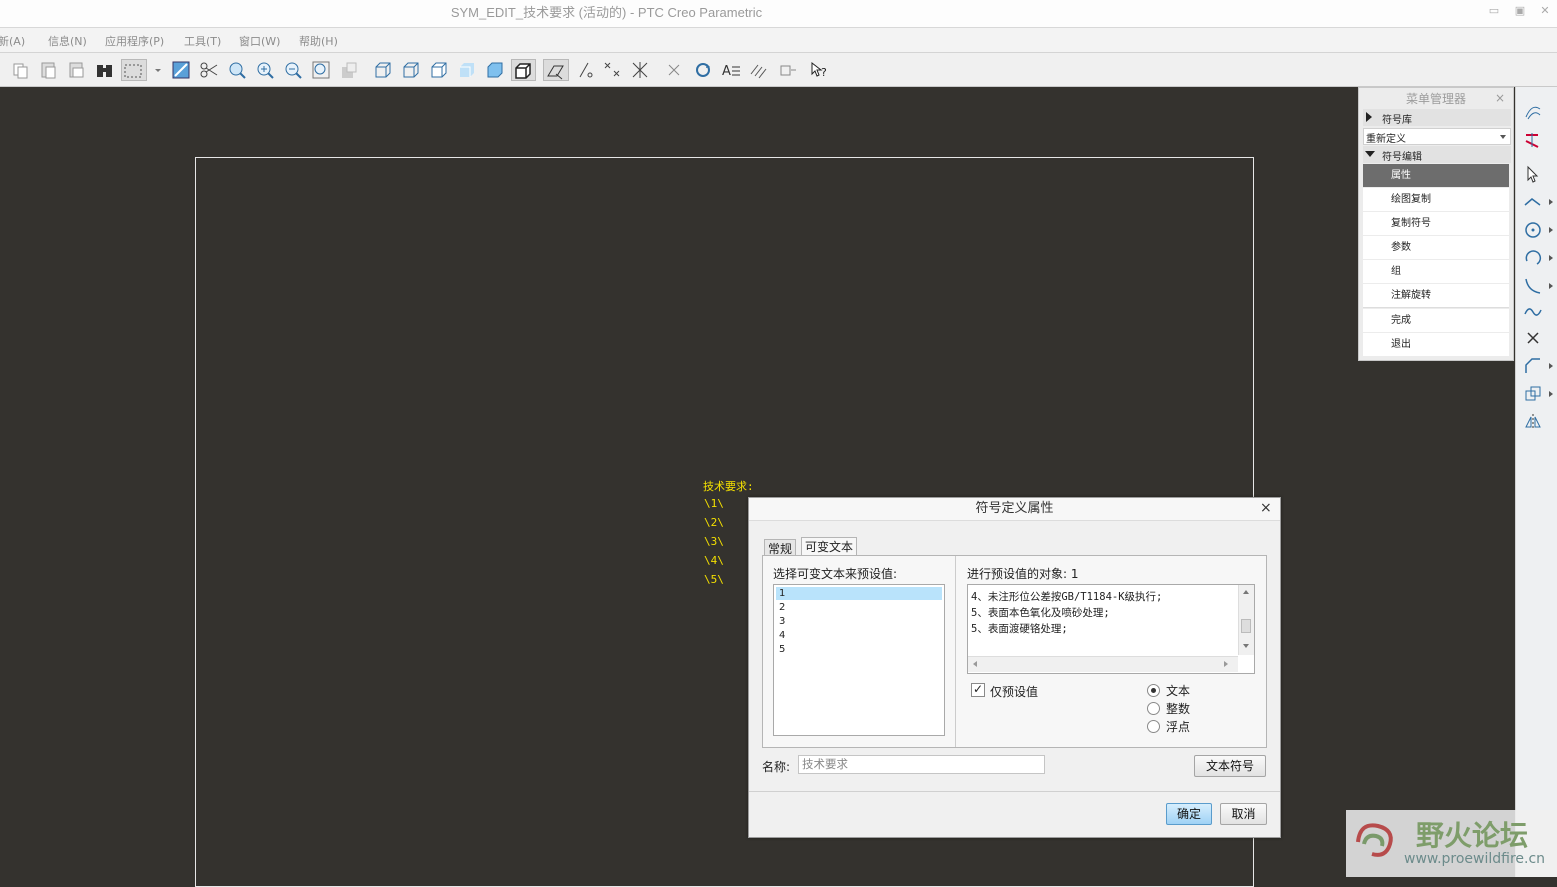 The width and height of the screenshot is (1557, 887). What do you see at coordinates (780, 547) in the screenshot?
I see `tab-general: 常规` at bounding box center [780, 547].